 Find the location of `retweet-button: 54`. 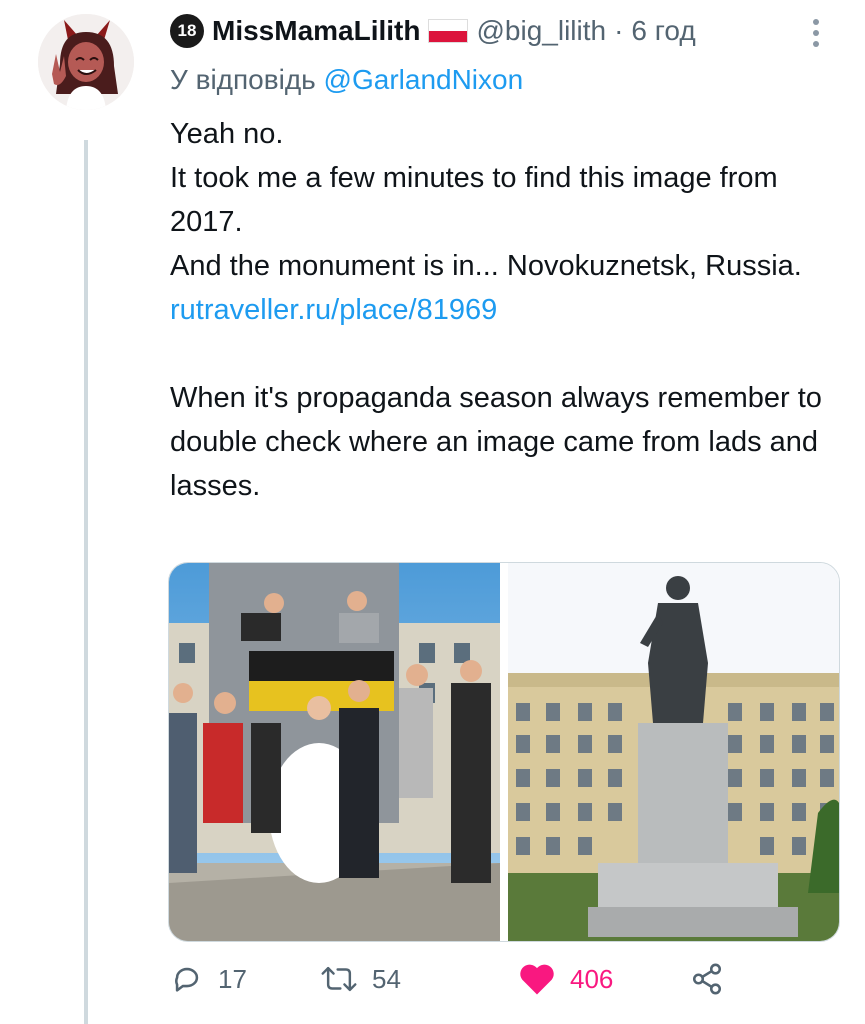

retweet-button: 54 is located at coordinates (360, 979).